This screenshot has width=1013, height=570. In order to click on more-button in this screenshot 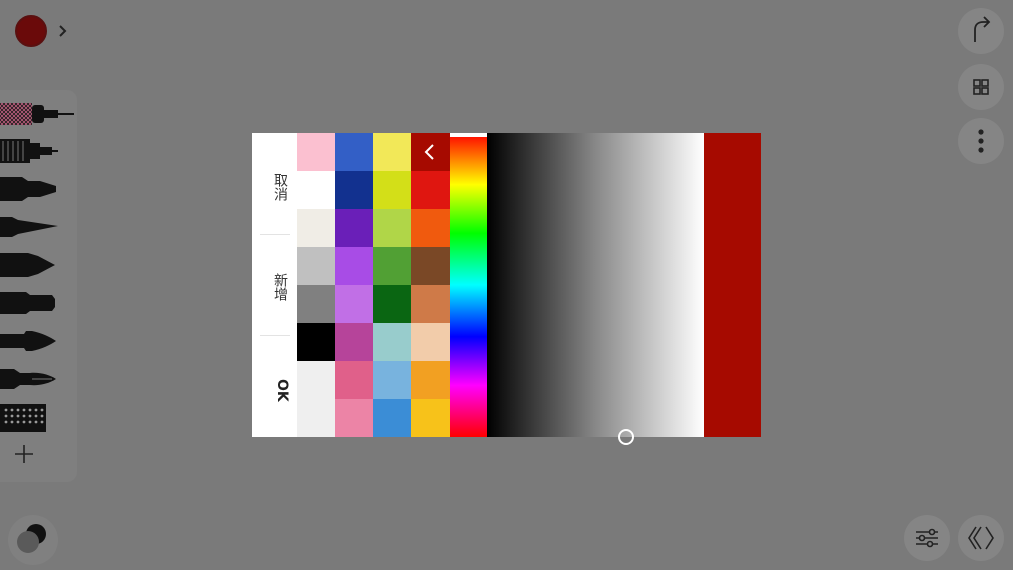, I will do `click(981, 141)`.